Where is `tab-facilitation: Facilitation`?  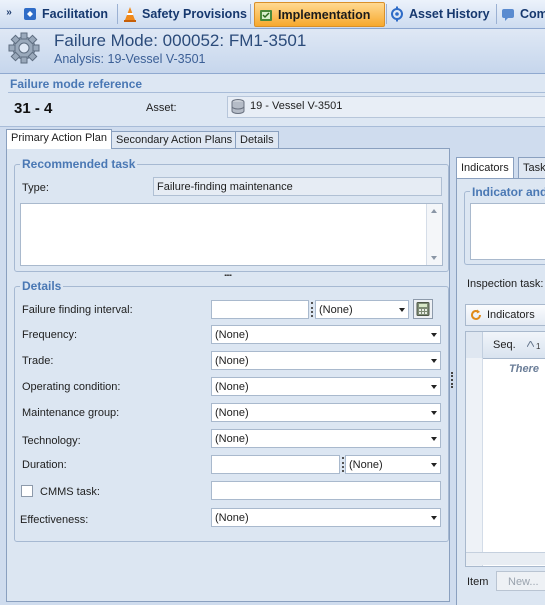 tab-facilitation: Facilitation is located at coordinates (65, 13).